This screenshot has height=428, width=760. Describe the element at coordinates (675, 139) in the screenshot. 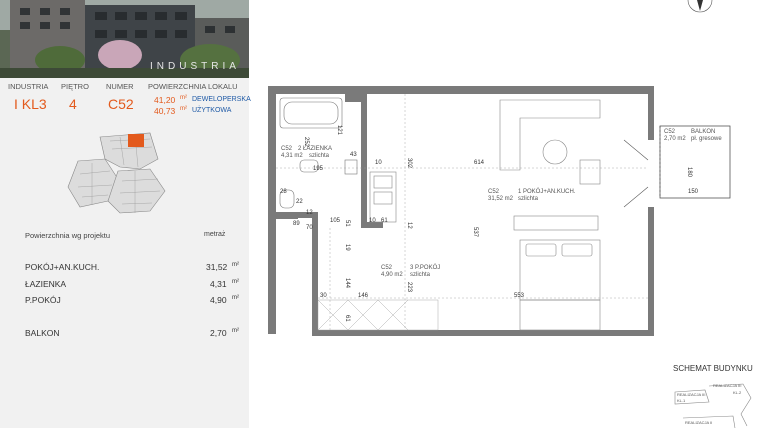

I see `svg-text: 2,70 m2` at that location.